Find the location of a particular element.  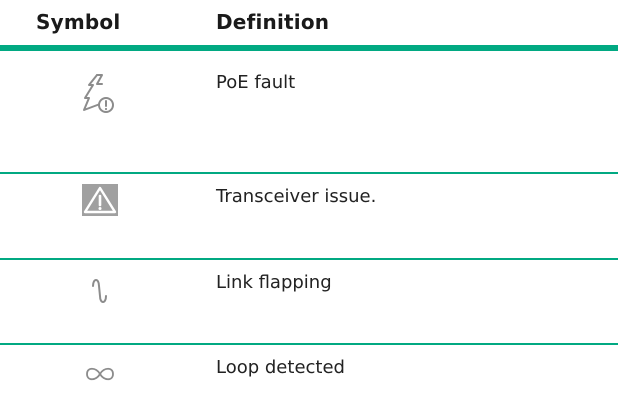

row-definition: PoE fault is located at coordinates (256, 82).